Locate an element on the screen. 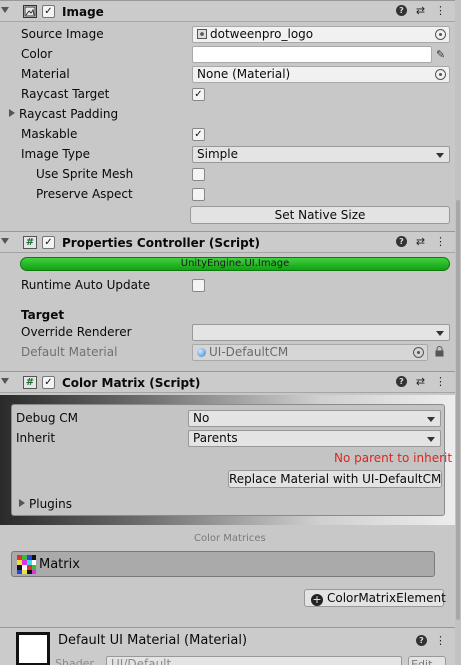  add-color-matrix-element-button: + ColorMatrixElement is located at coordinates (375, 598).